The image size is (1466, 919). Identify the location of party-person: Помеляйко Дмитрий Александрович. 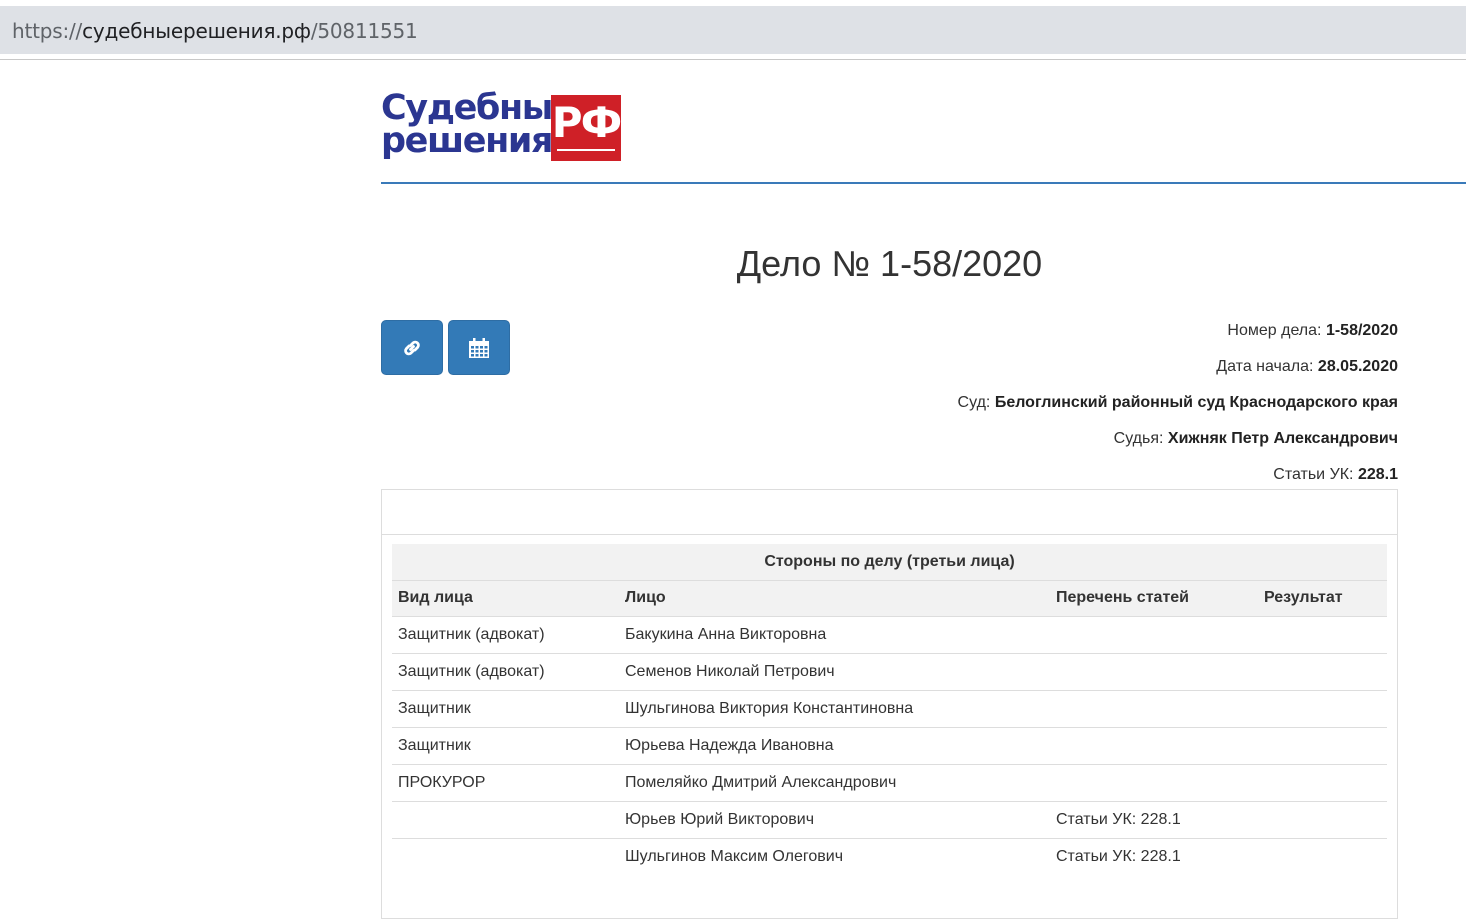
(834, 782).